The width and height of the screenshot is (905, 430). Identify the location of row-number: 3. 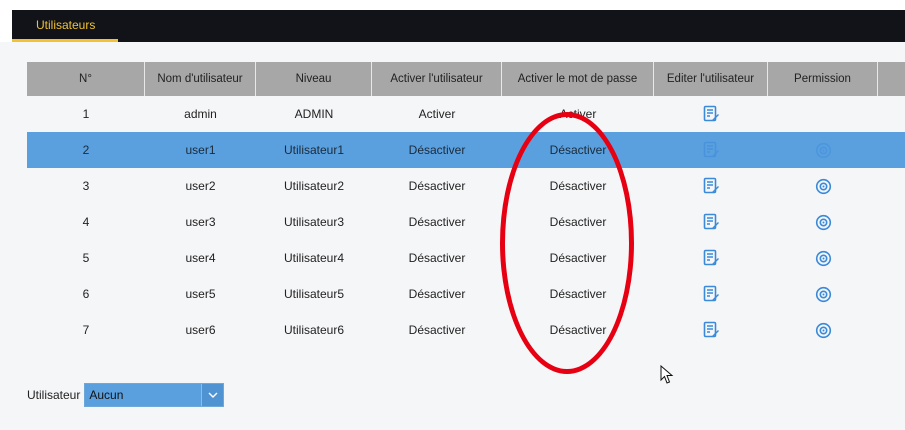
(86, 186).